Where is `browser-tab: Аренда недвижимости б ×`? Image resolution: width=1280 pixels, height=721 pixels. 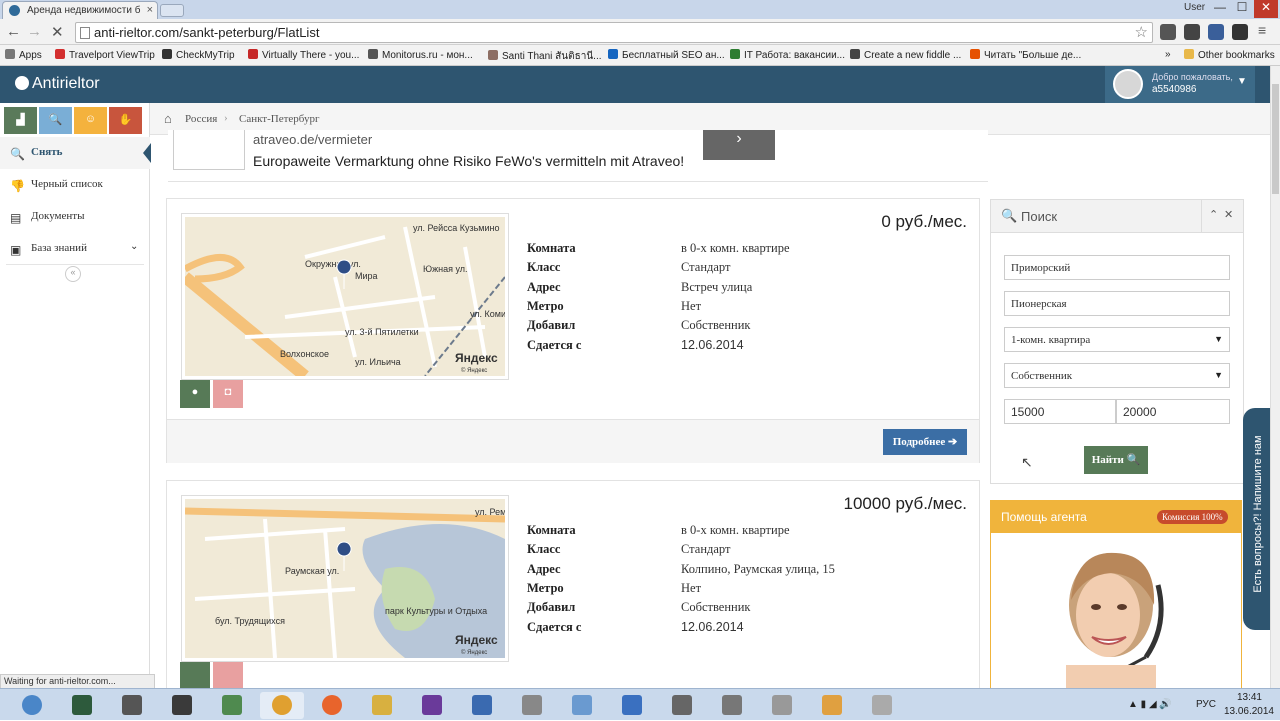 browser-tab: Аренда недвижимости б × is located at coordinates (80, 10).